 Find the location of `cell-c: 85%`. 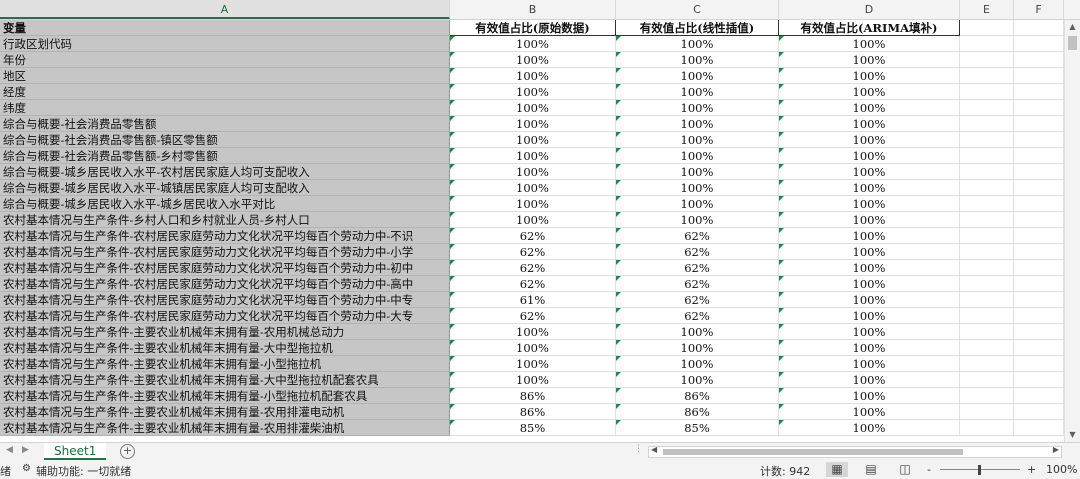

cell-c: 85% is located at coordinates (697, 428).